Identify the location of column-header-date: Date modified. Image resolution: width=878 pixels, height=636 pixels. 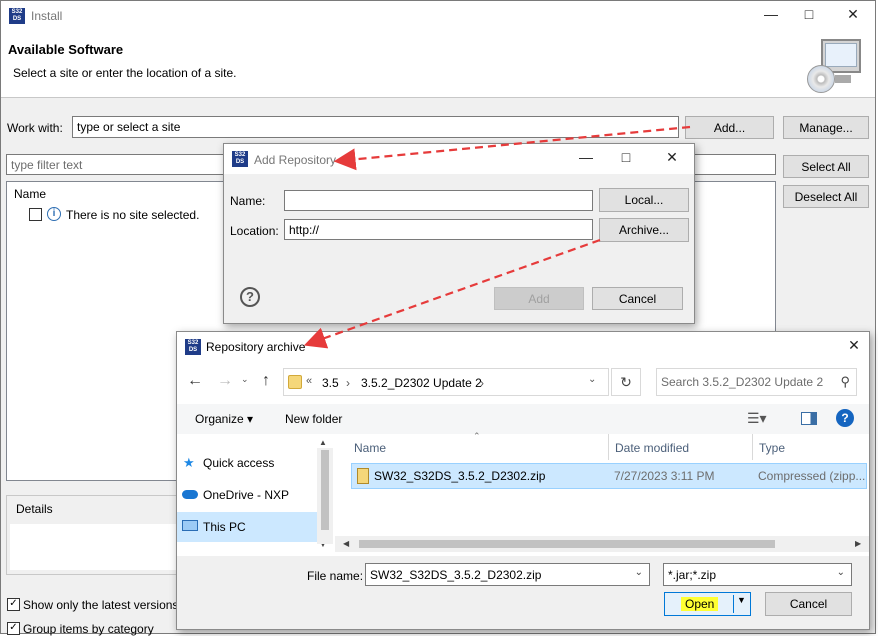
(652, 448).